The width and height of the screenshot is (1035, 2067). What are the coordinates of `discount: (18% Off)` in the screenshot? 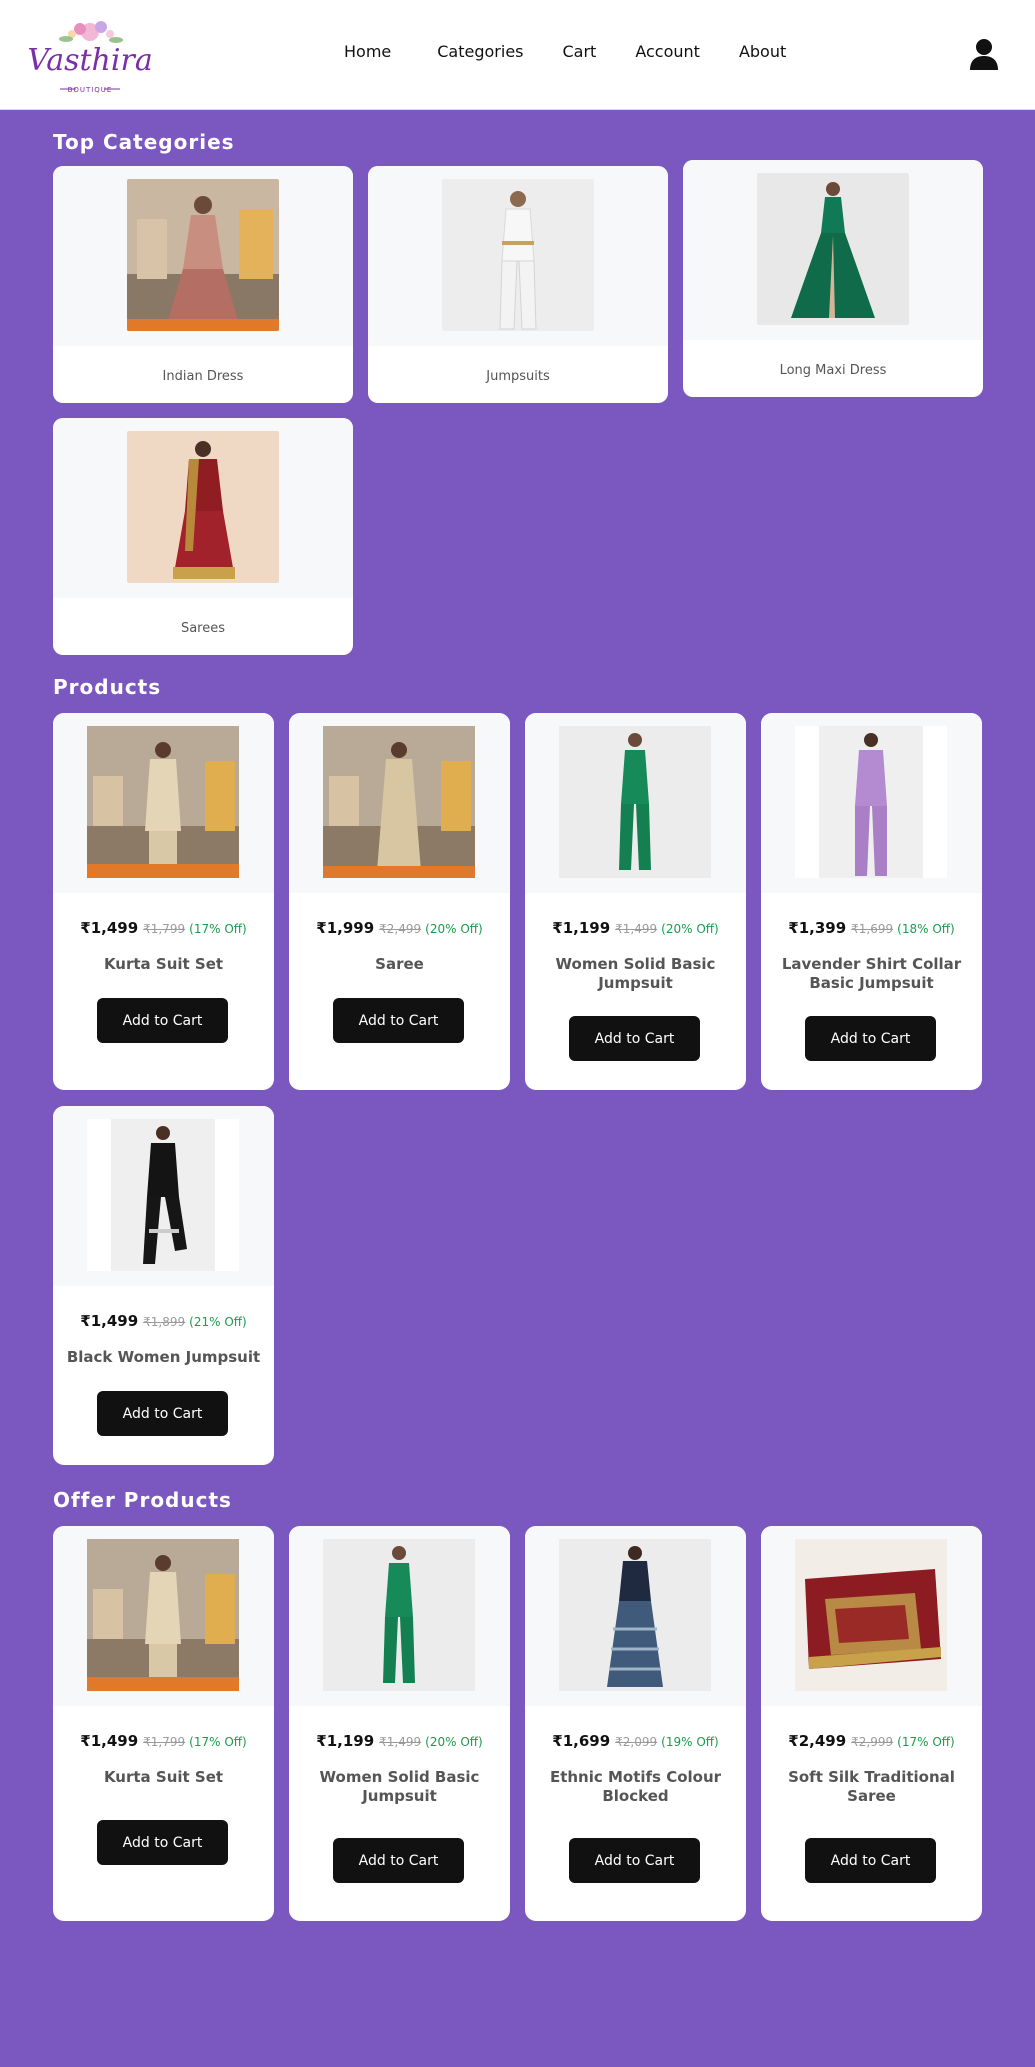 It's located at (926, 929).